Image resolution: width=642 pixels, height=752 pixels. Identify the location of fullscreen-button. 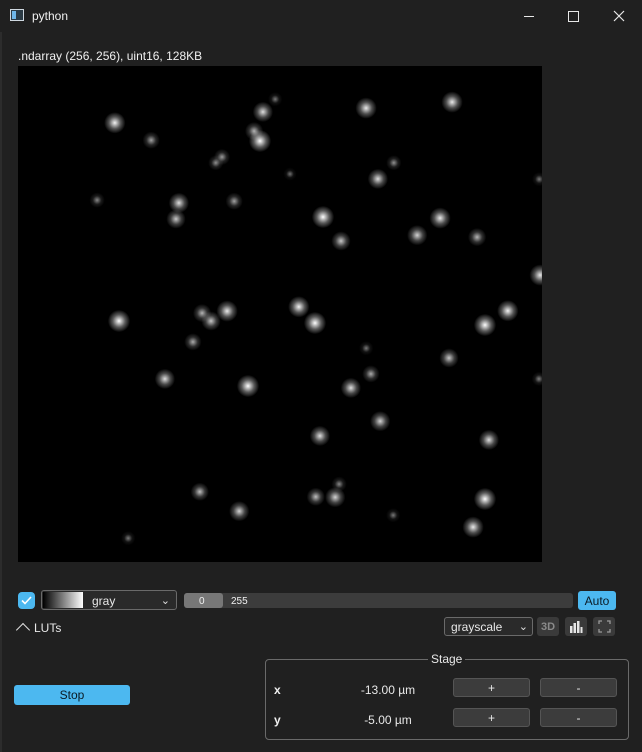
(604, 626).